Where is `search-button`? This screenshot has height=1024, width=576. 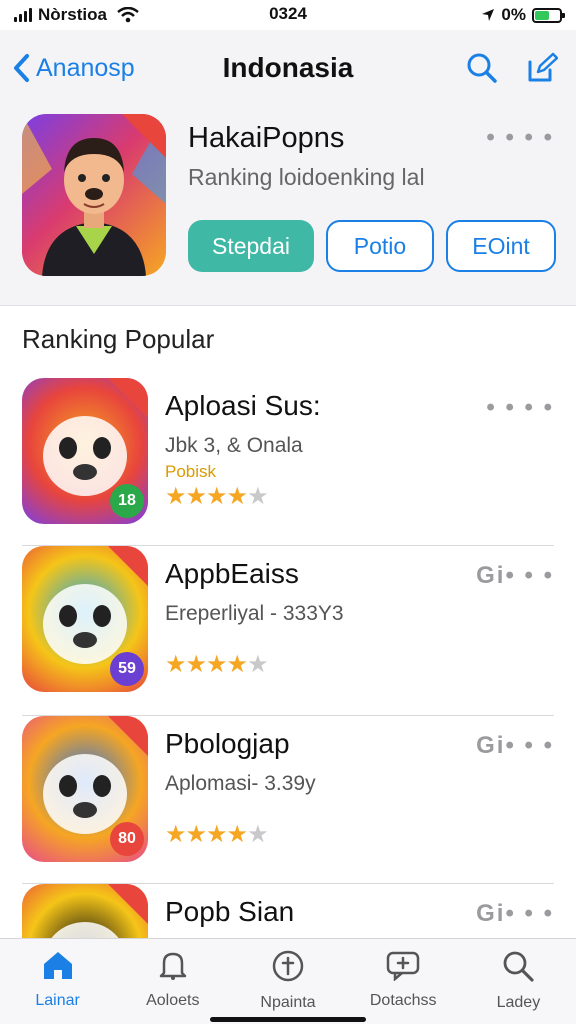 search-button is located at coordinates (482, 68).